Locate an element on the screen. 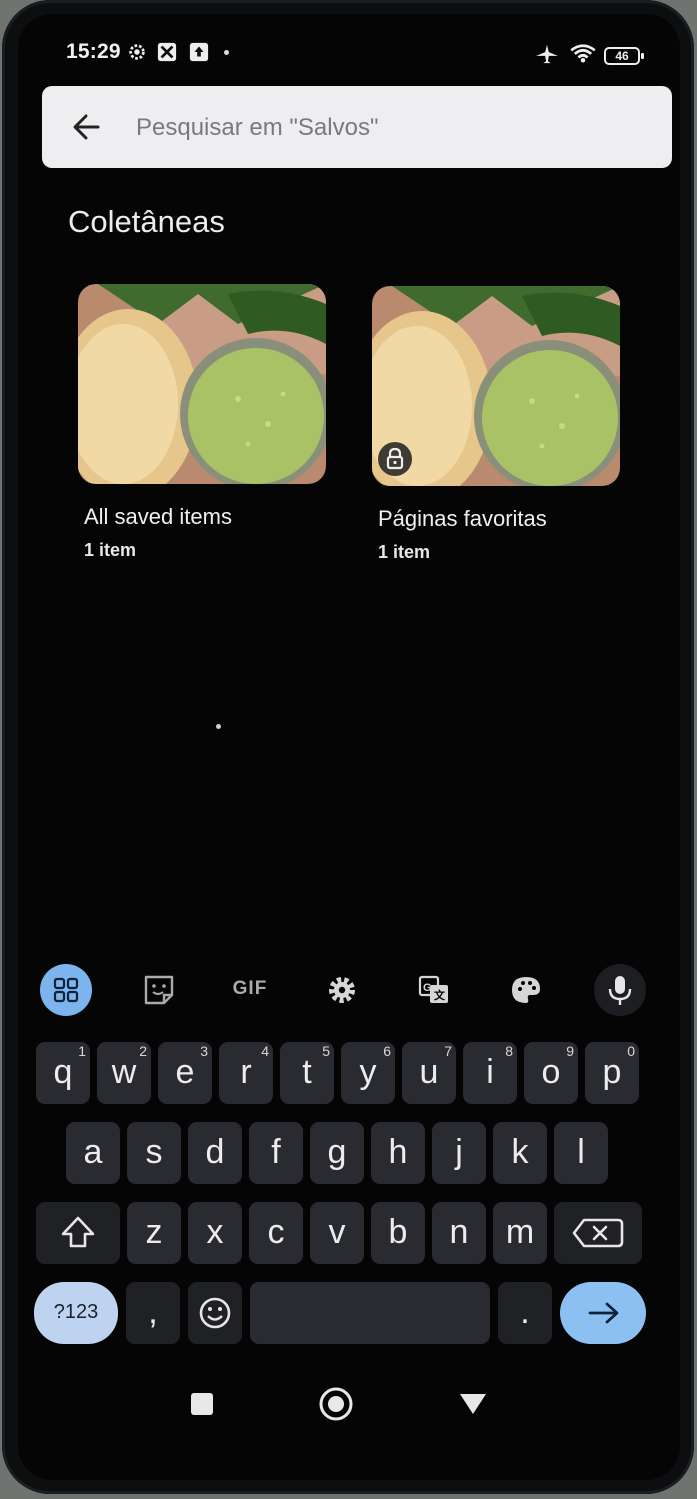 The width and height of the screenshot is (697, 1499). symbols-key: ?123 is located at coordinates (76, 1313).